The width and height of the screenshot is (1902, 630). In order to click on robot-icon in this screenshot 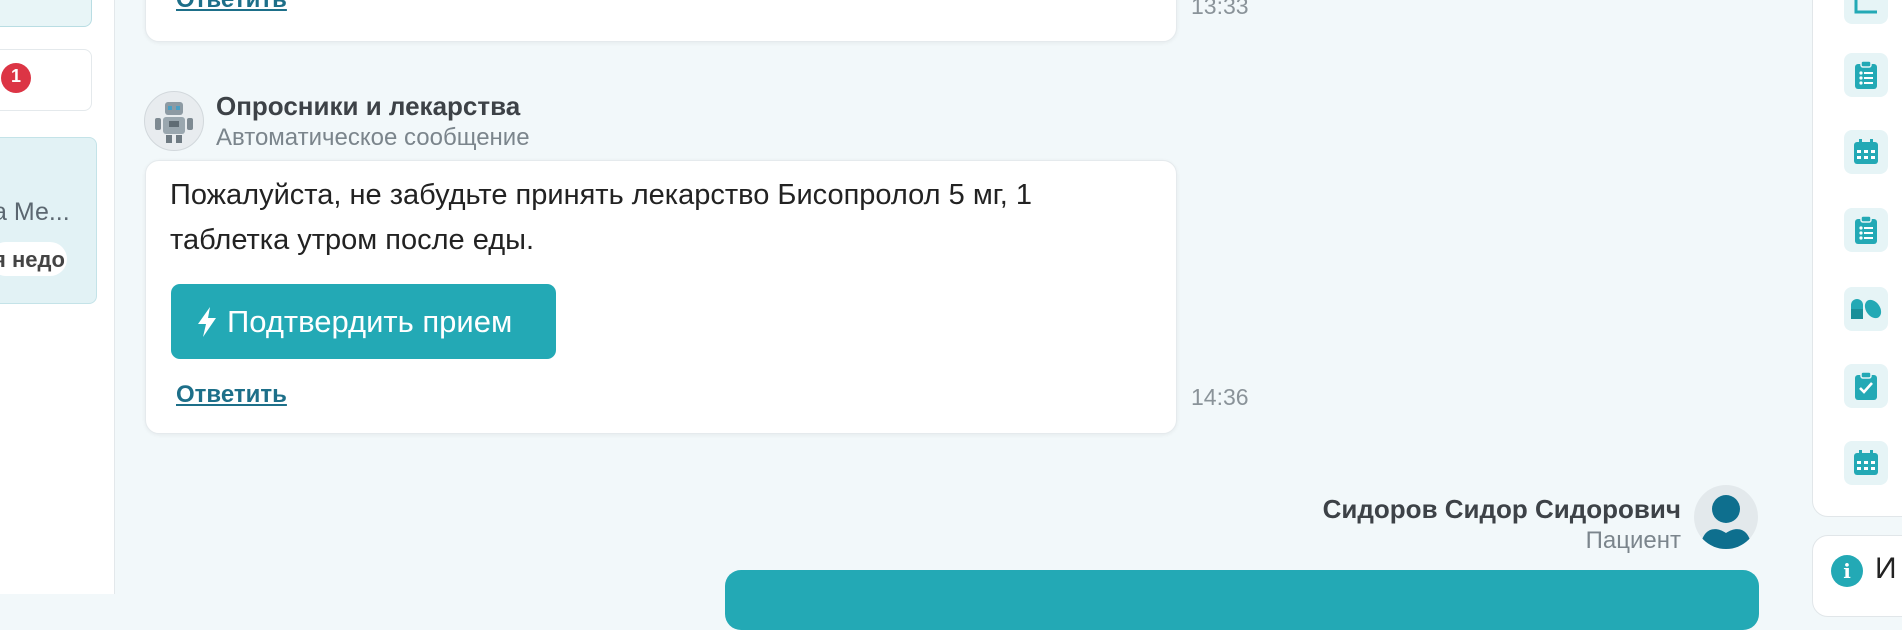, I will do `click(174, 122)`.